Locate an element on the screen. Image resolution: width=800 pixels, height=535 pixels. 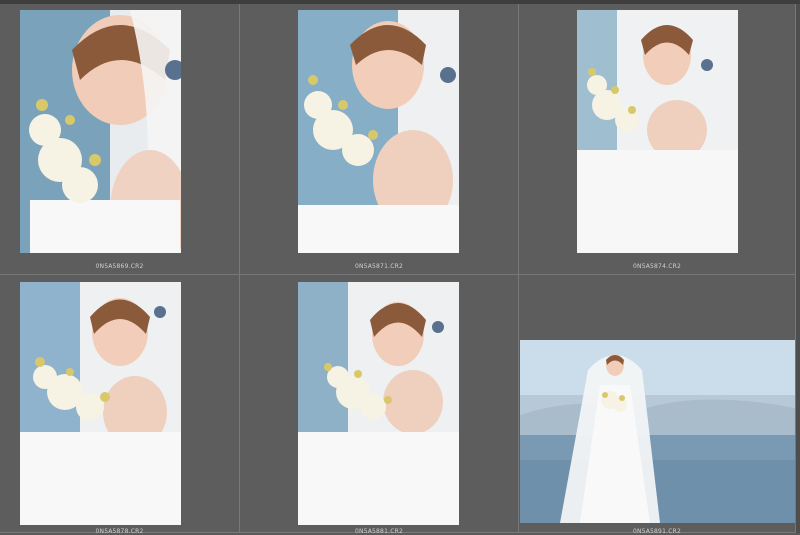
filename-label: 0N5A5881.CR2 is located at coordinates (379, 531).